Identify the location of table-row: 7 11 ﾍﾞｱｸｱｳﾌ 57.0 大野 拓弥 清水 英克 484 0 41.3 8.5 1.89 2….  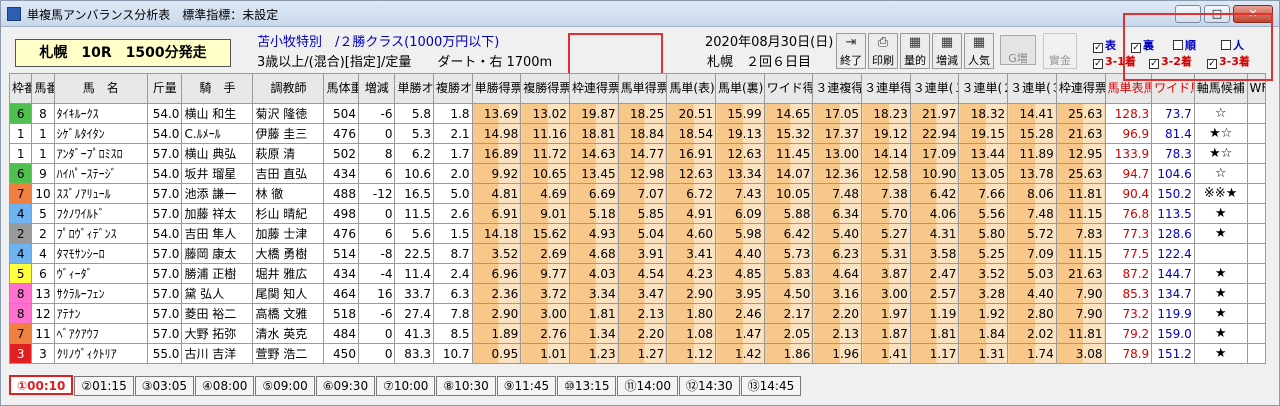
(637, 333).